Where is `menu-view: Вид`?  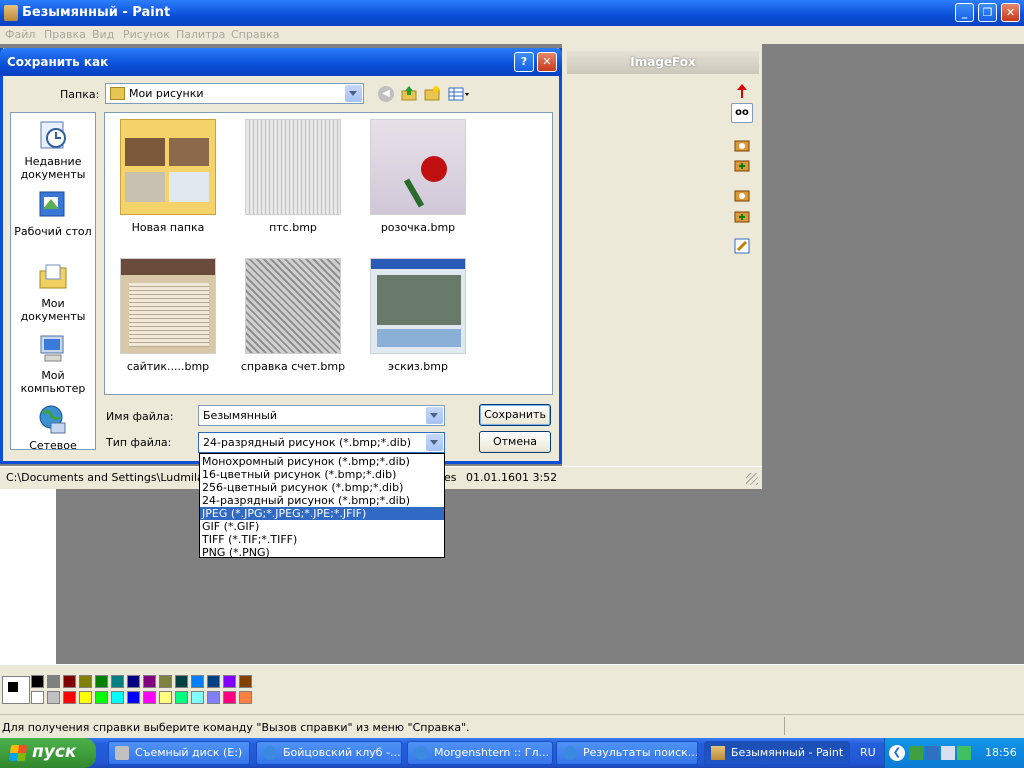
menu-view: Вид is located at coordinates (103, 34).